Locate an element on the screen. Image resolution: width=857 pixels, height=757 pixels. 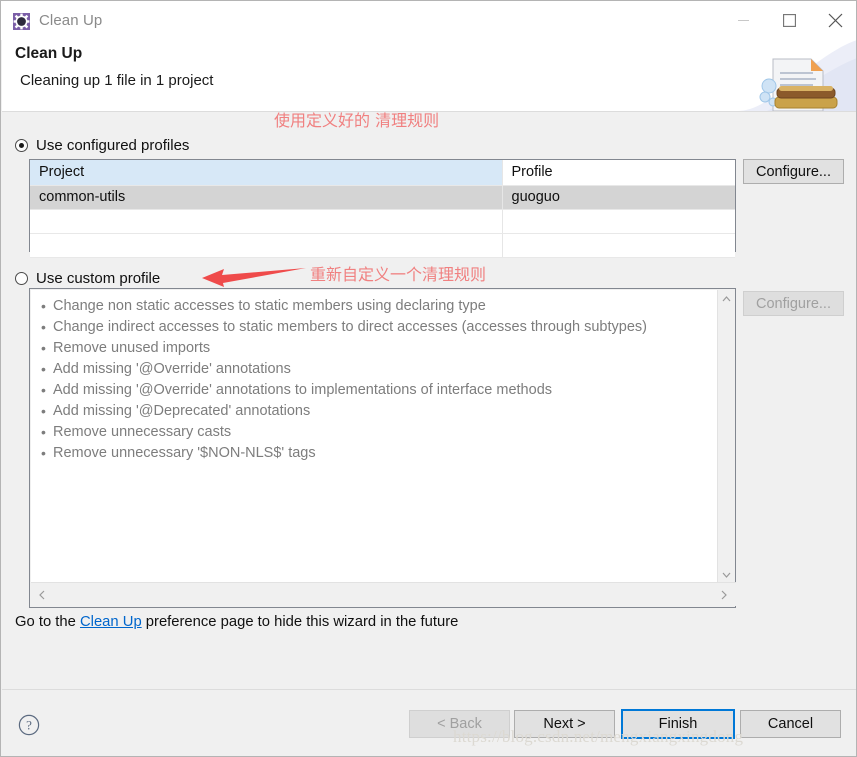
scroll-left-icon is located at coordinates (41, 594).